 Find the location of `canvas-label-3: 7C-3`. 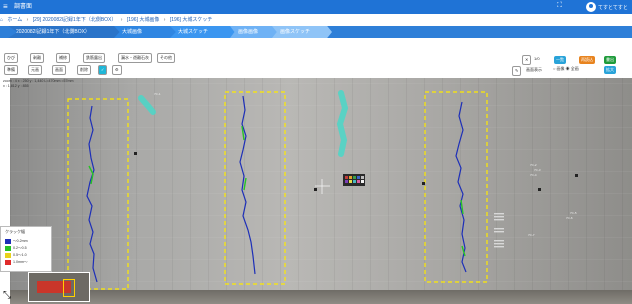

canvas-label-3: 7C-3 is located at coordinates (537, 170).